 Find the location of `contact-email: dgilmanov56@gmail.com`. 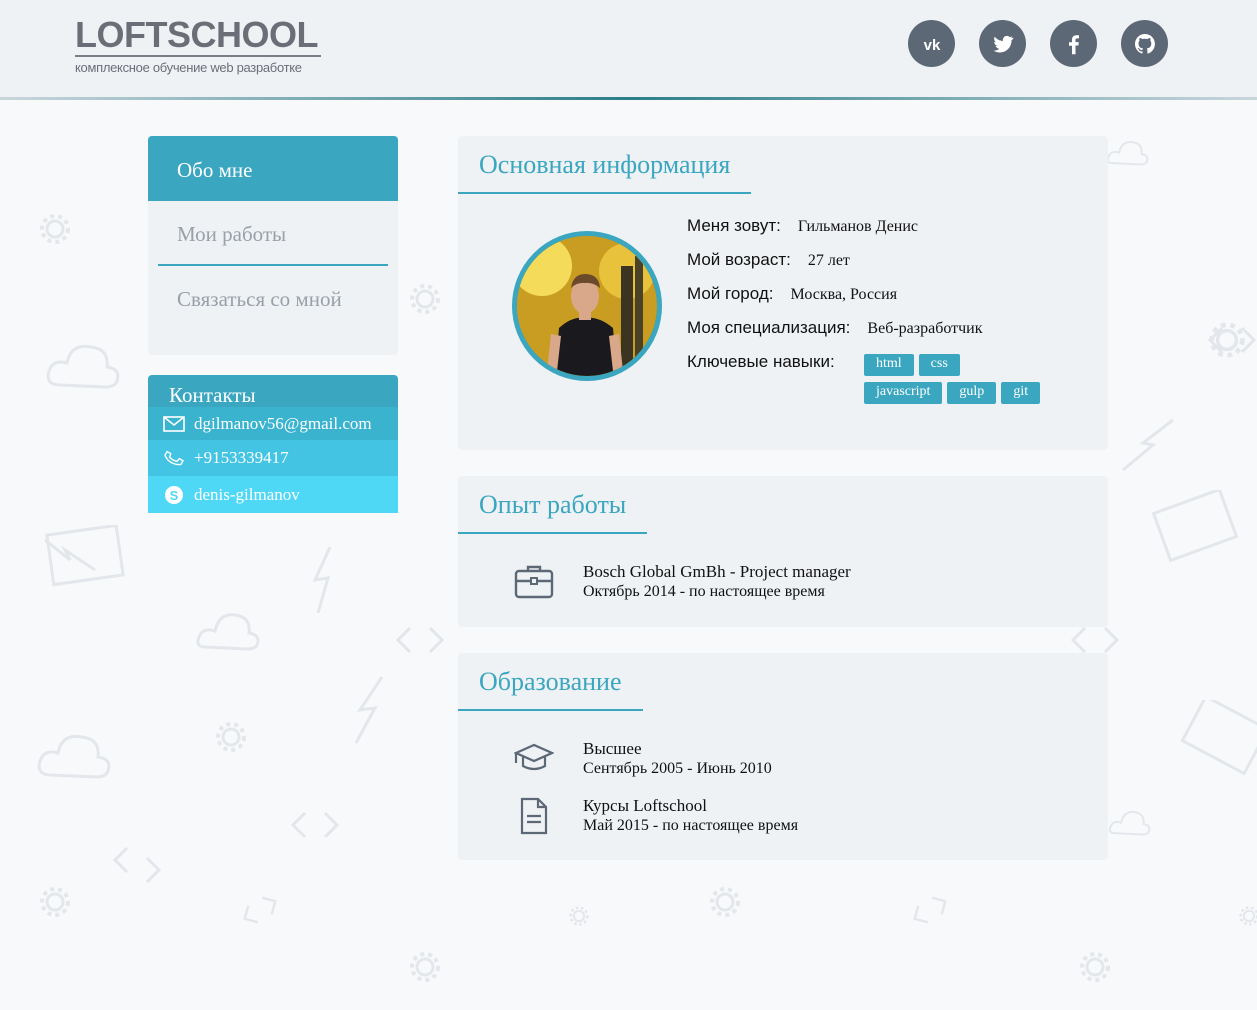

contact-email: dgilmanov56@gmail.com is located at coordinates (273, 423).